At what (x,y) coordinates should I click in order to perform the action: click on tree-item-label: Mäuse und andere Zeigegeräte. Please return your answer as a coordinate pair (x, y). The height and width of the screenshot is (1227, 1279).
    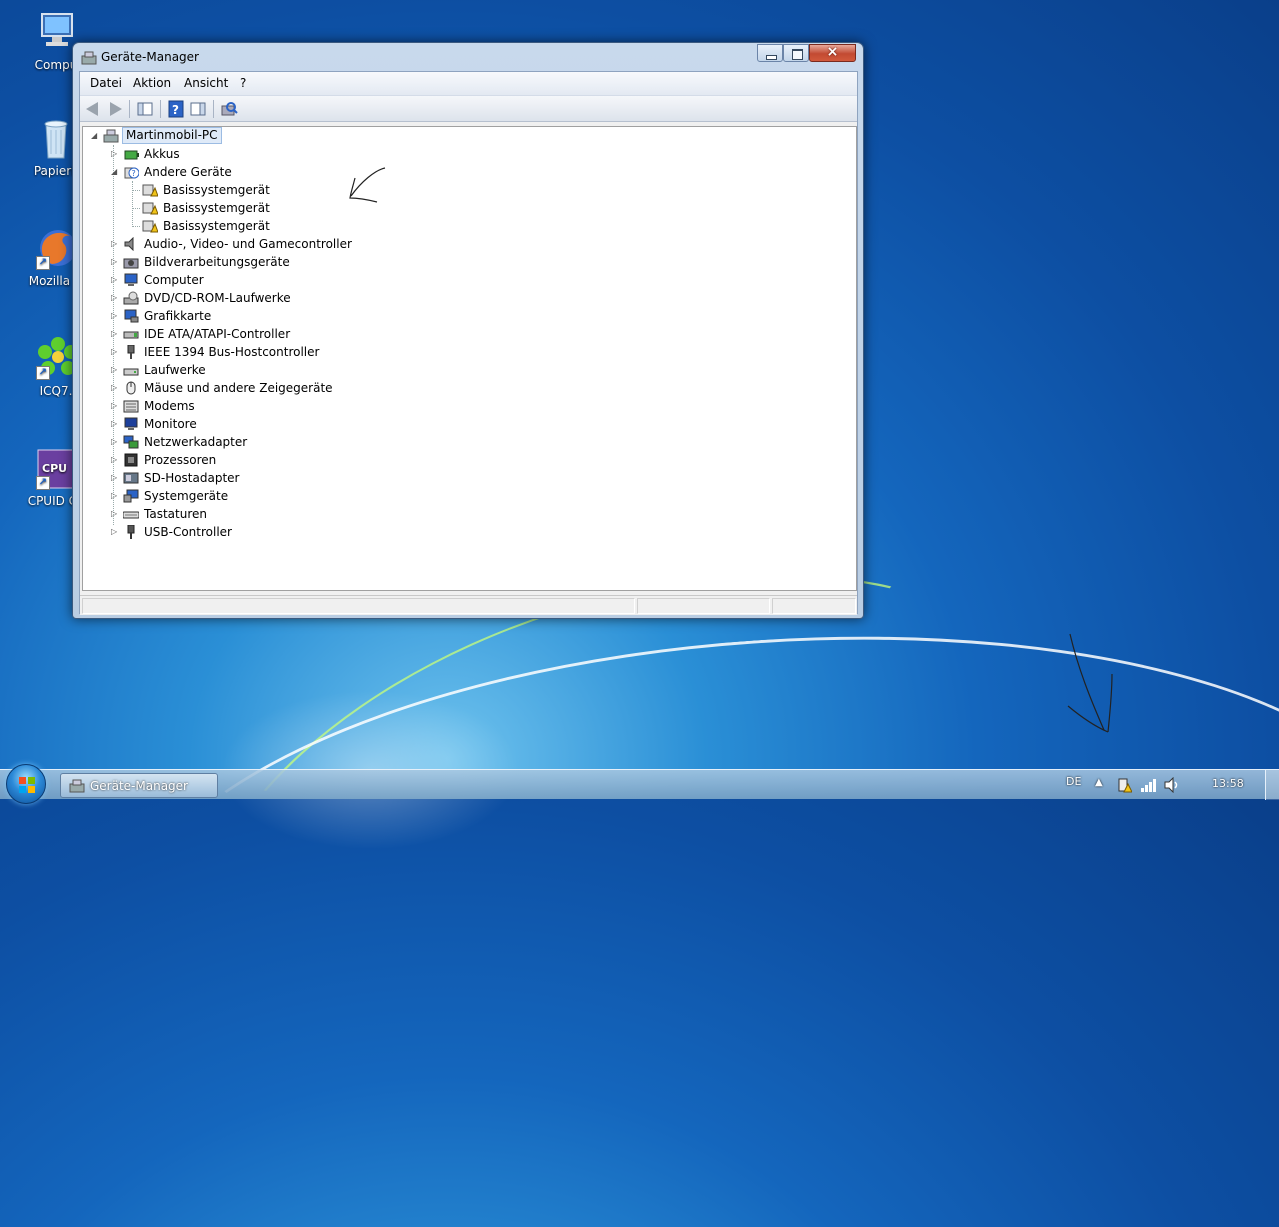
    Looking at the image, I should click on (238, 388).